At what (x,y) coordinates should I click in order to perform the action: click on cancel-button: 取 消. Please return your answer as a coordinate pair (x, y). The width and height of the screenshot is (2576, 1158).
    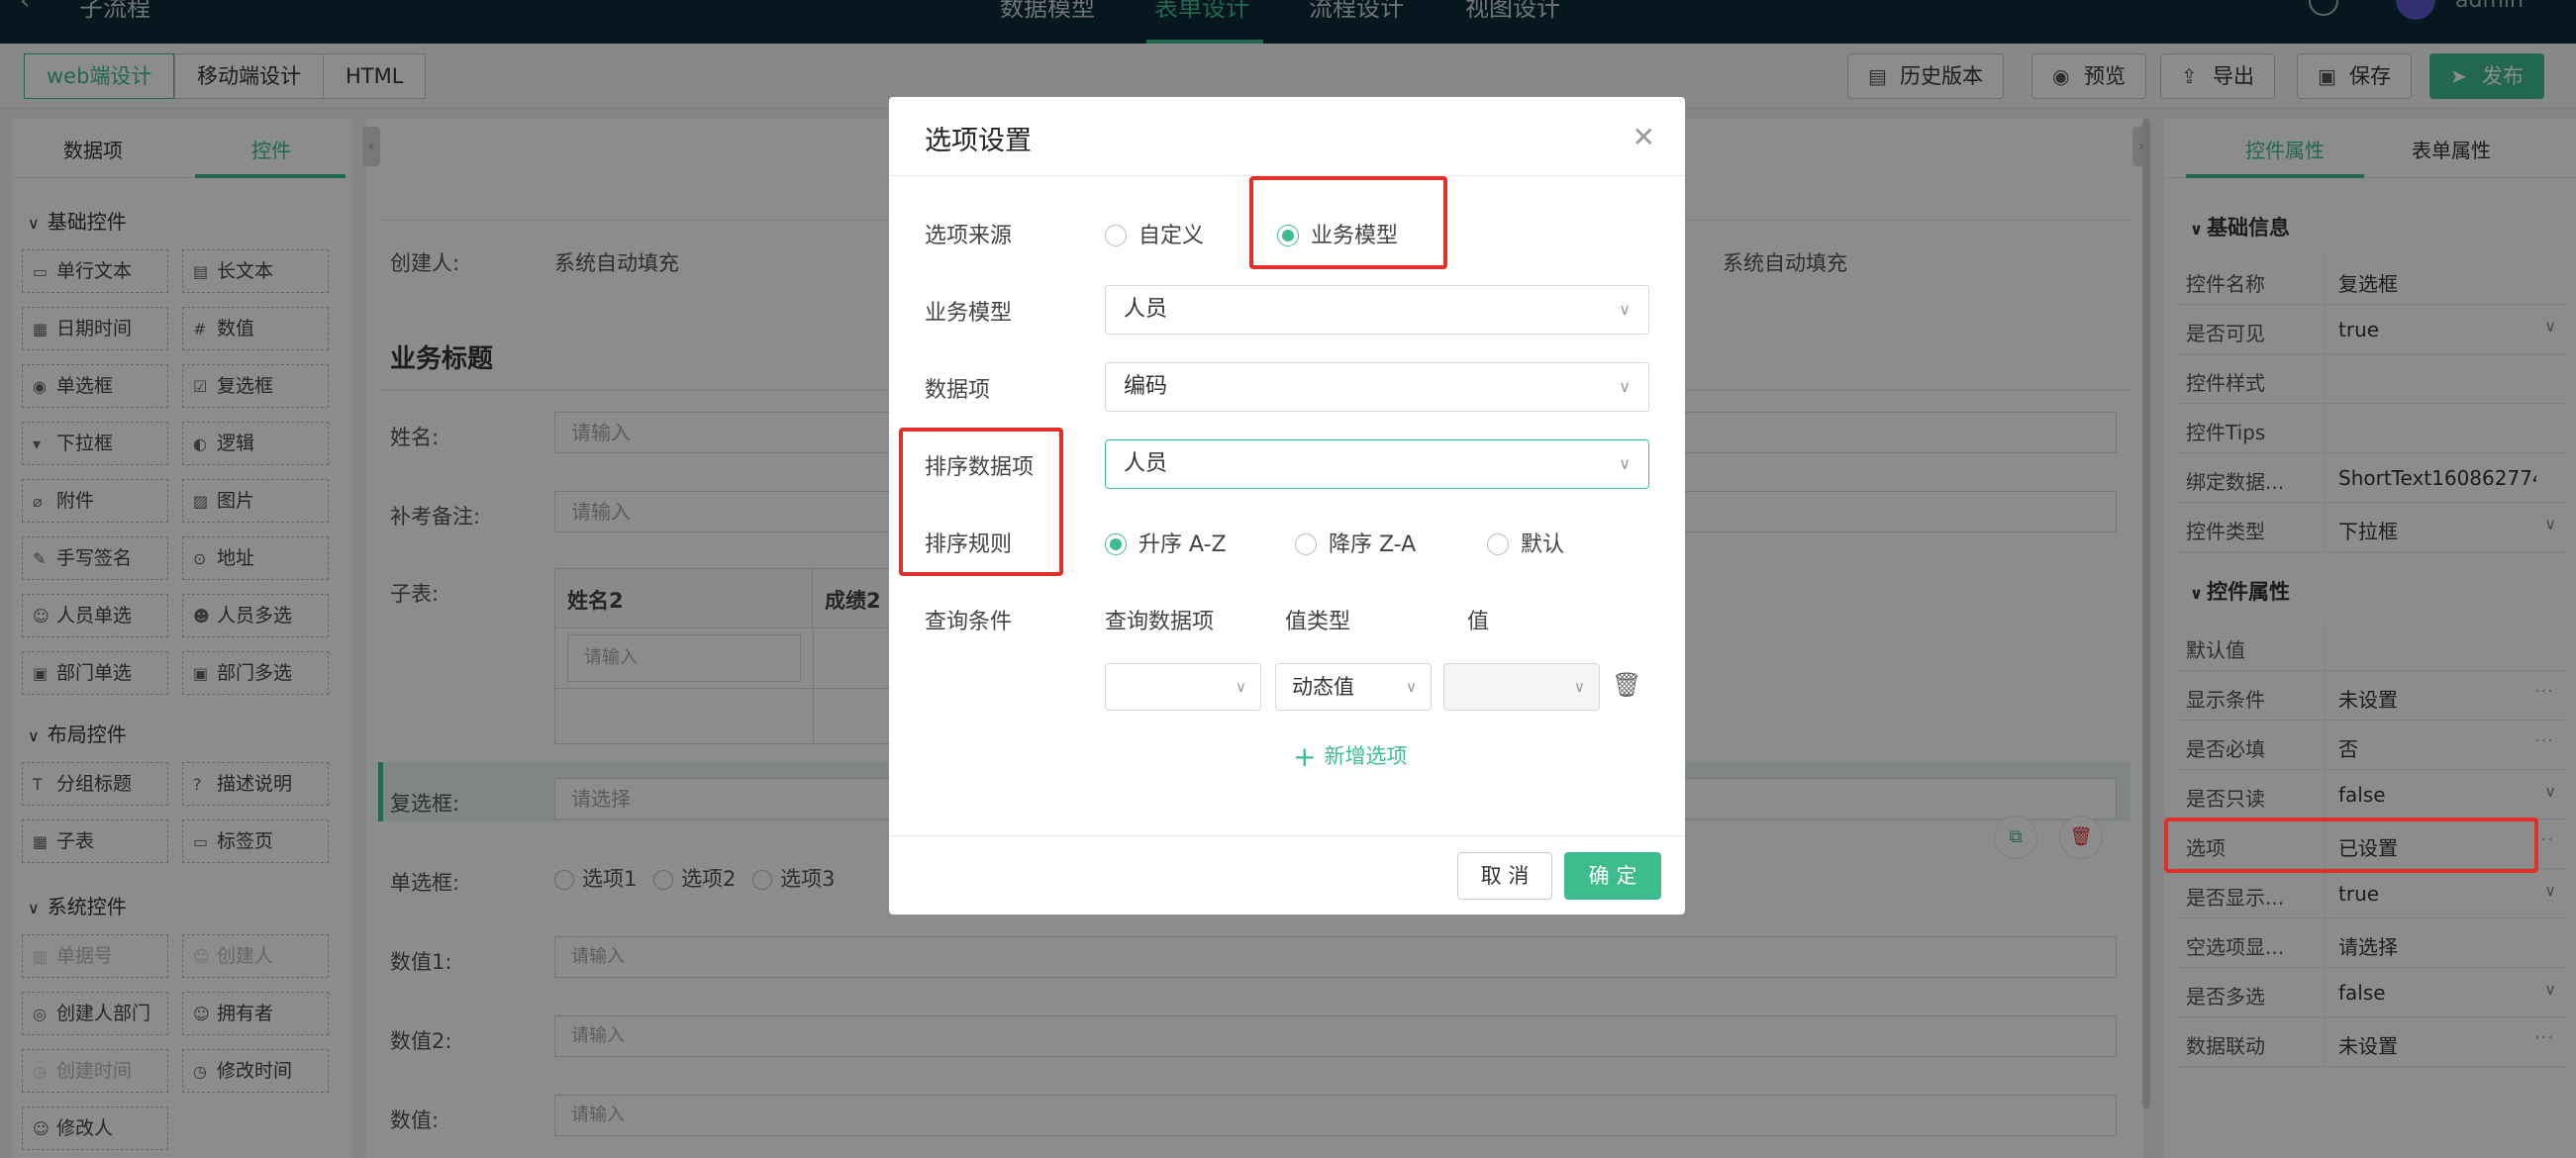
    Looking at the image, I should click on (1504, 876).